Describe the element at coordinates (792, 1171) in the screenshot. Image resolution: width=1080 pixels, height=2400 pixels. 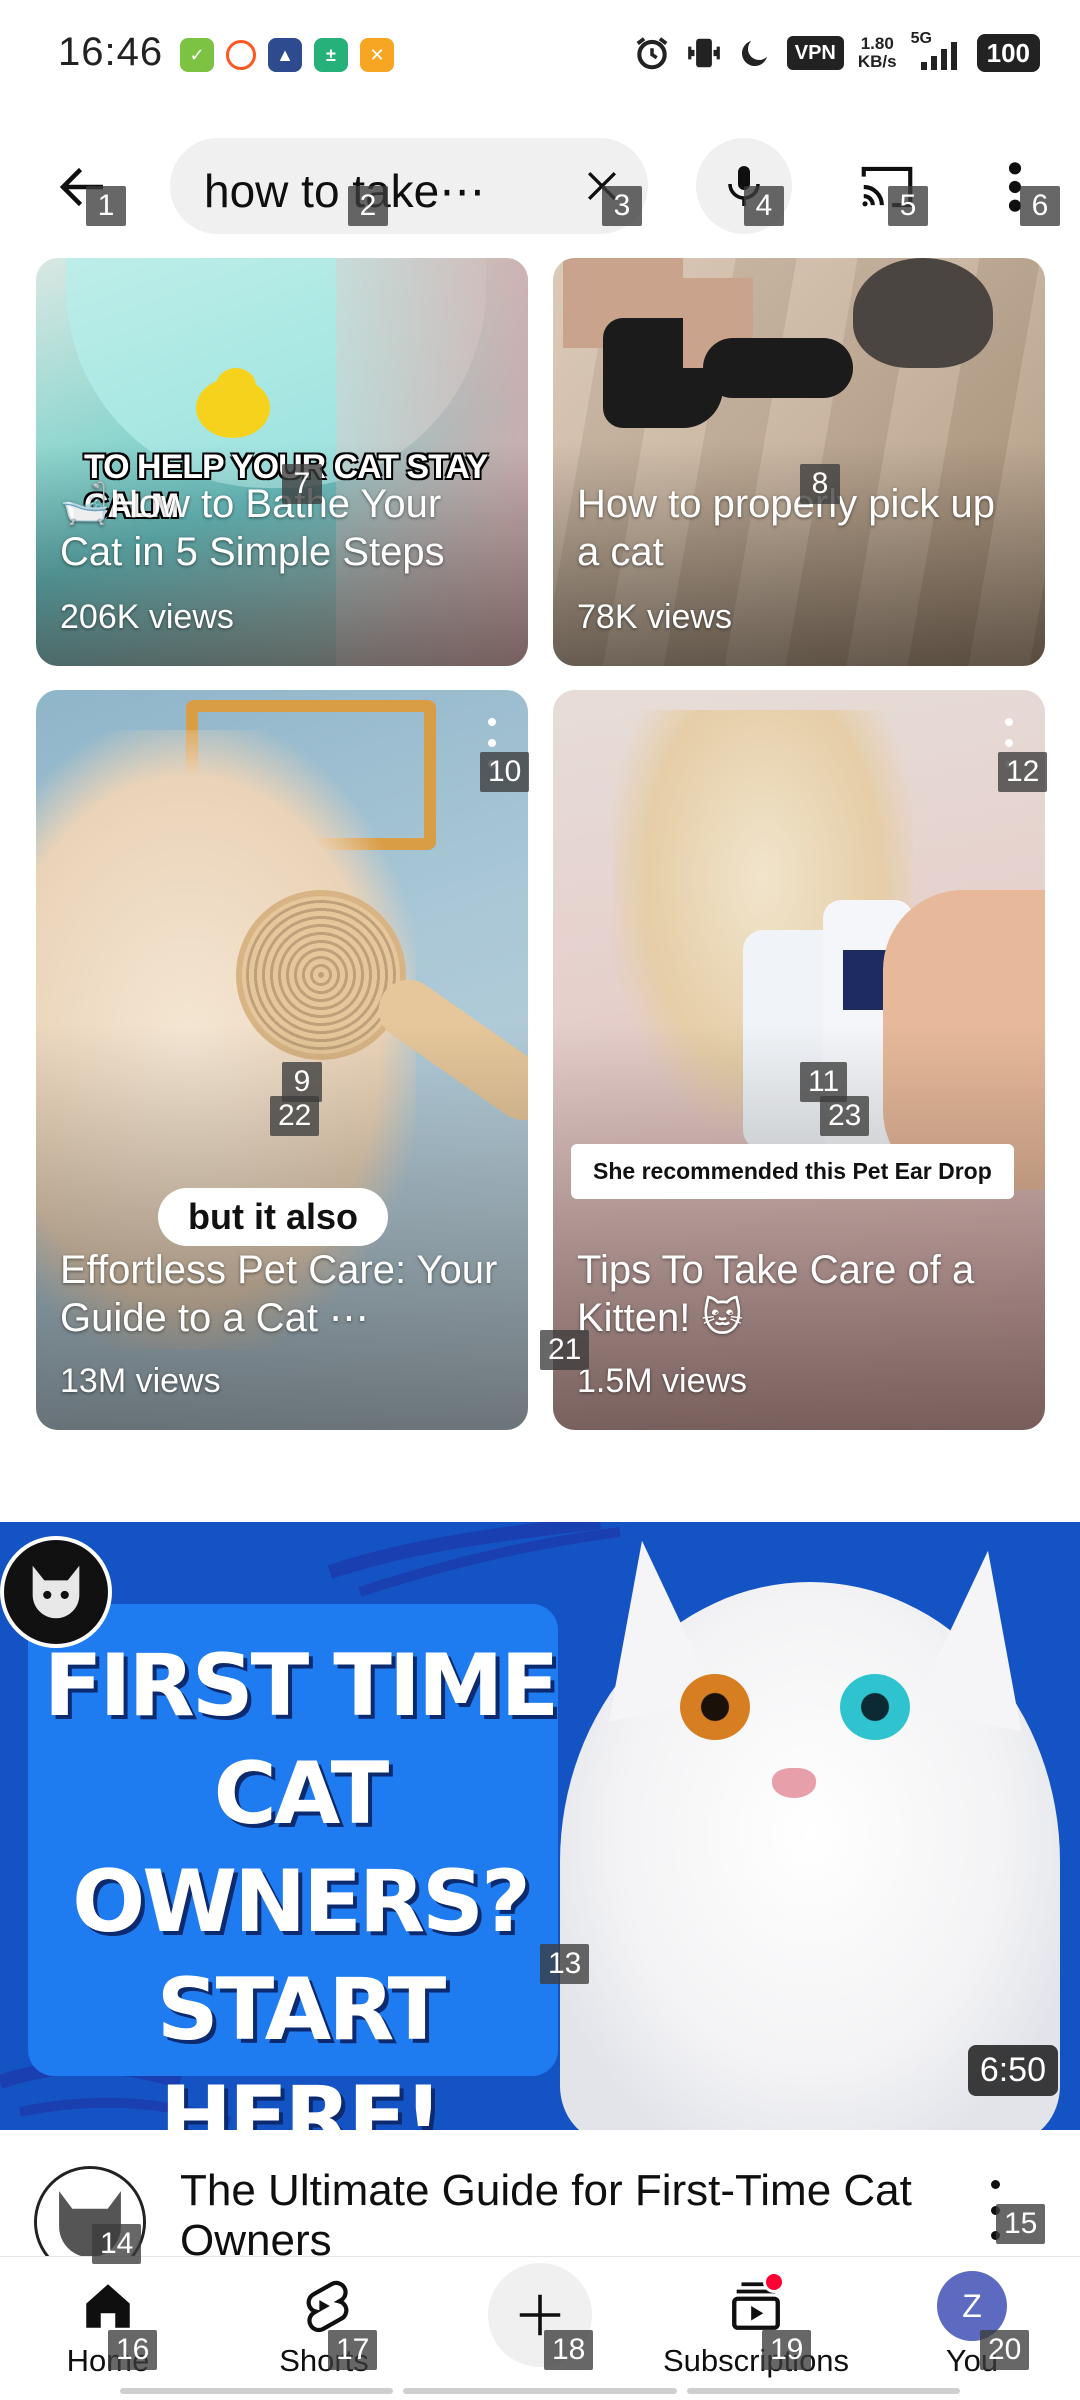
I see `short-caption-box: She recommended this Pet Ear Drop` at that location.